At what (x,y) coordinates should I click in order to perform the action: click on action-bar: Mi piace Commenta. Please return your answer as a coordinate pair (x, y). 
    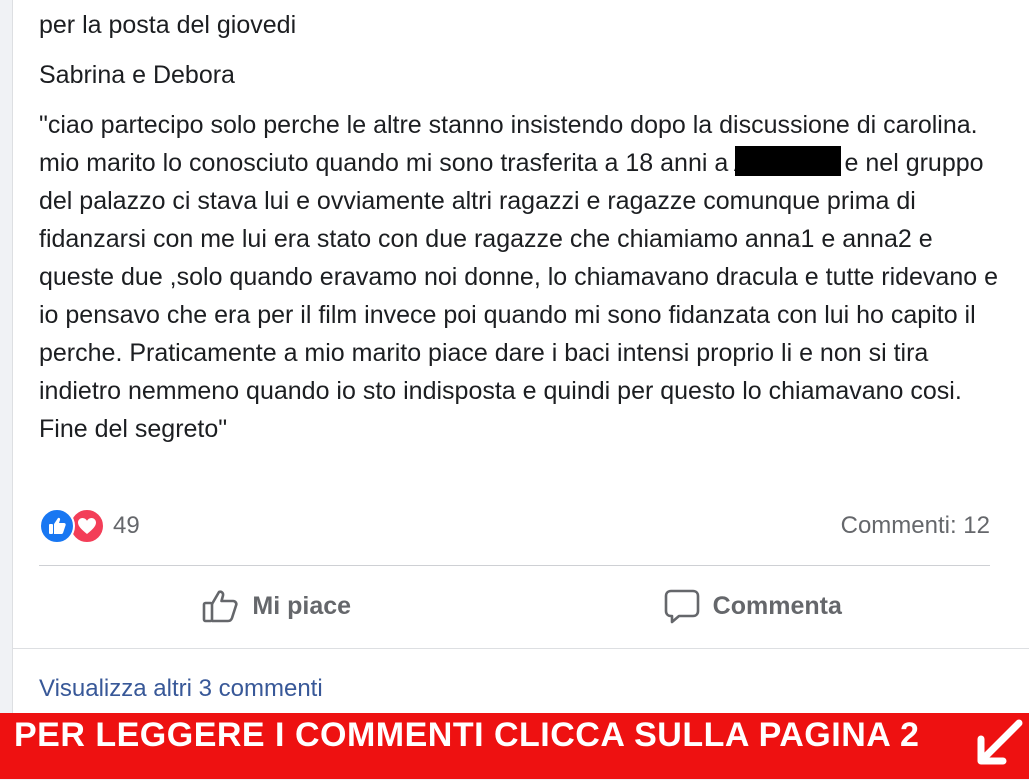
    Looking at the image, I should click on (514, 606).